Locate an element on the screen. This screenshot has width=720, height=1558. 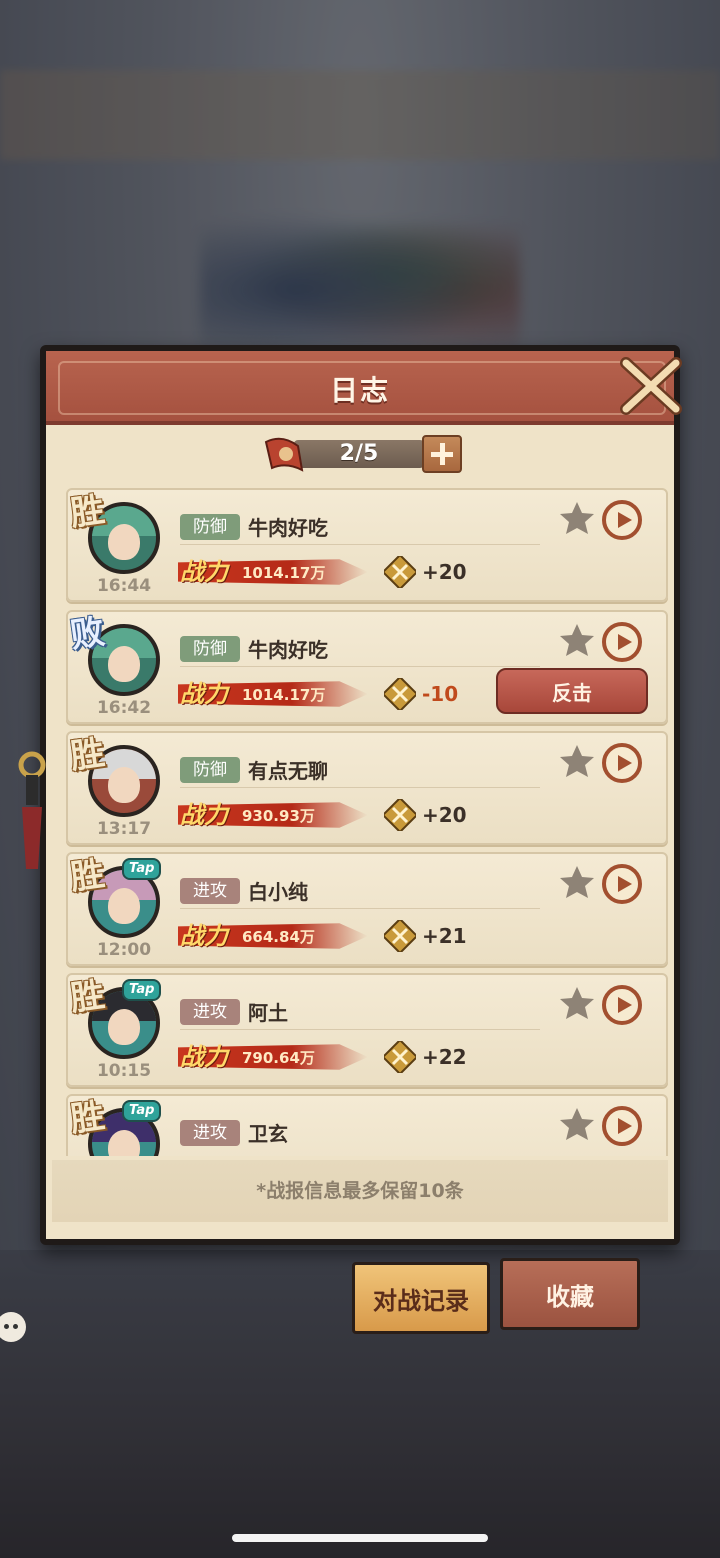
add-attempts-button is located at coordinates (442, 454).